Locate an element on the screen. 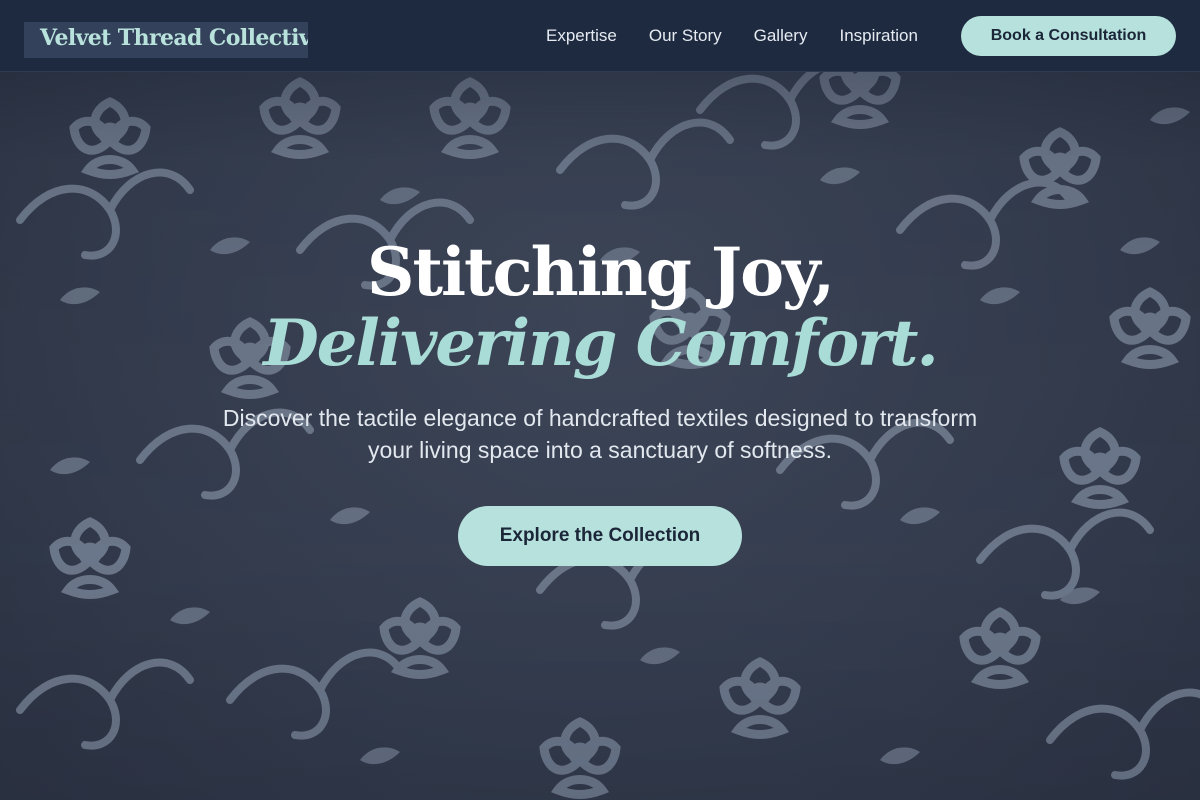 This screenshot has height=800, width=1200. nav-link-gallery: Gallery is located at coordinates (781, 36).